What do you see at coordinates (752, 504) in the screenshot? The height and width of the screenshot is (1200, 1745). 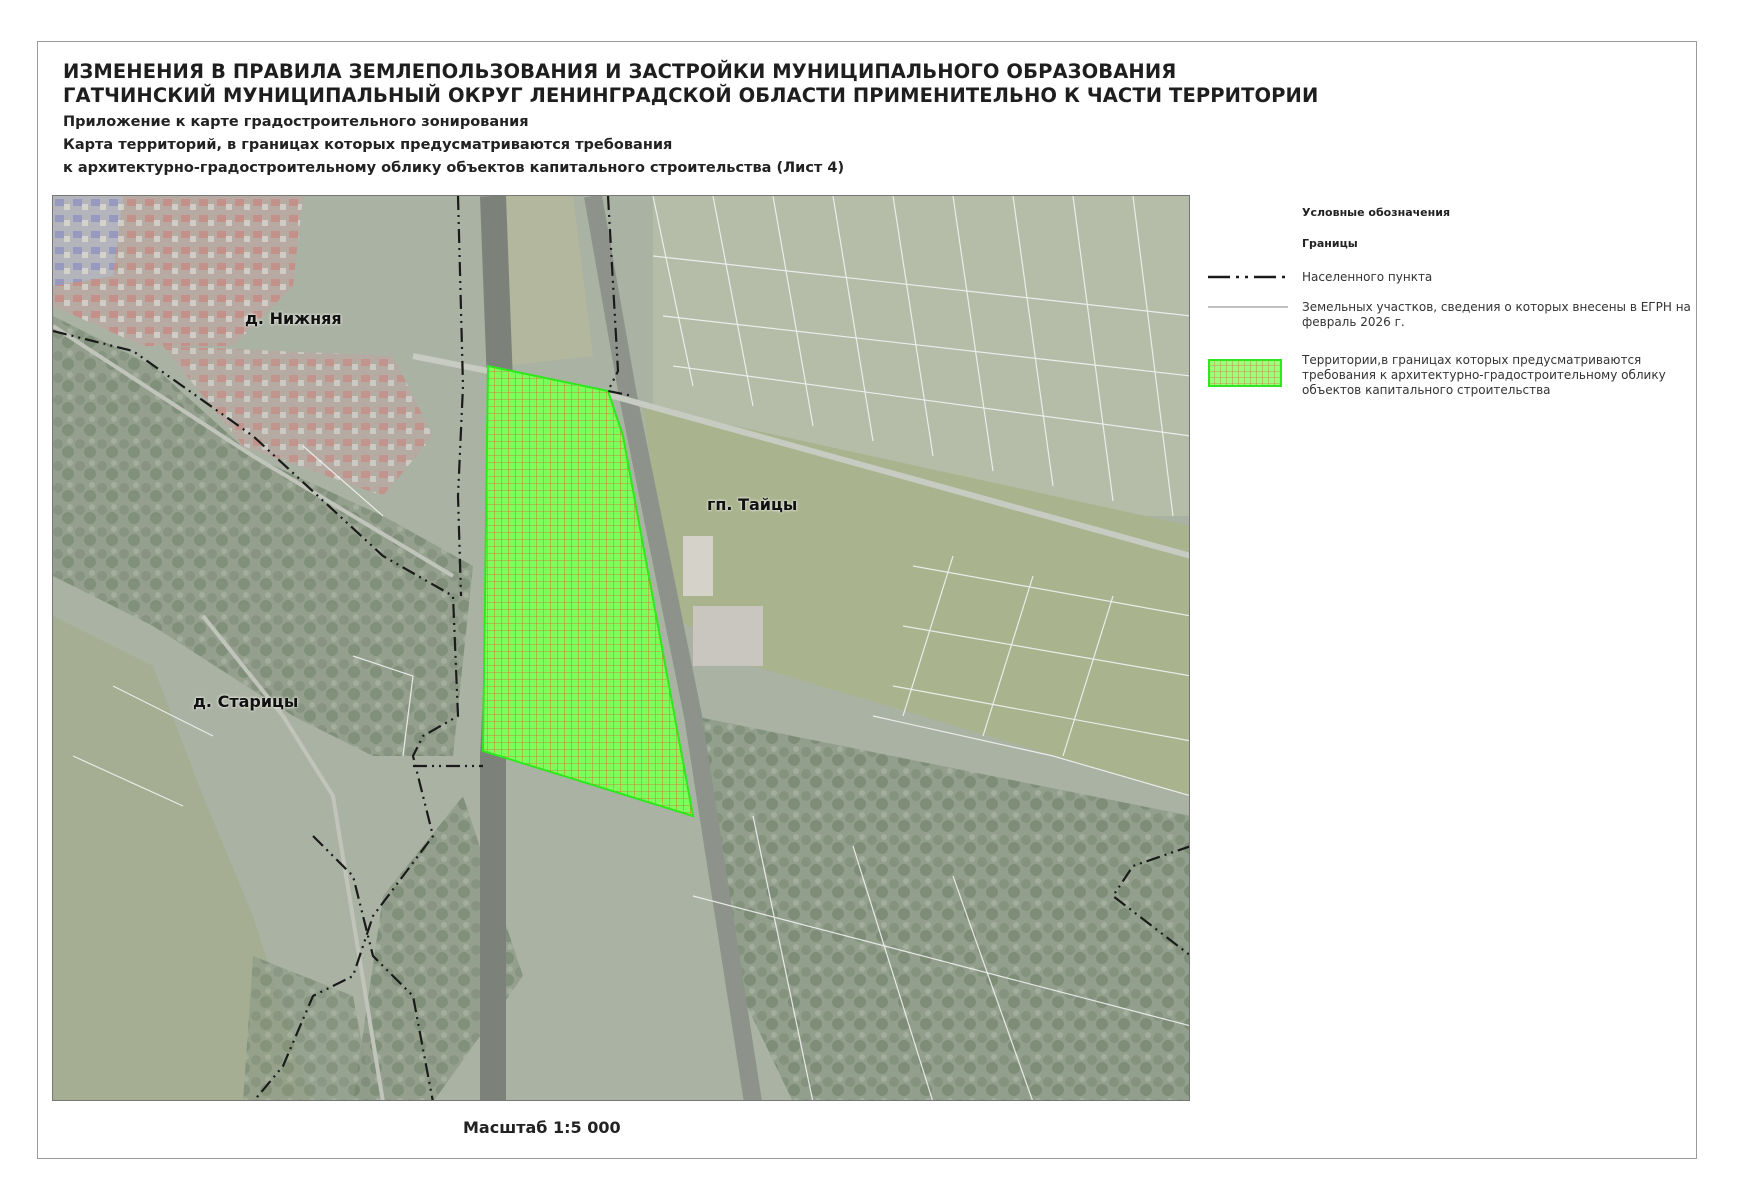 I see `place-label-taitsy: гп. Тайцы` at bounding box center [752, 504].